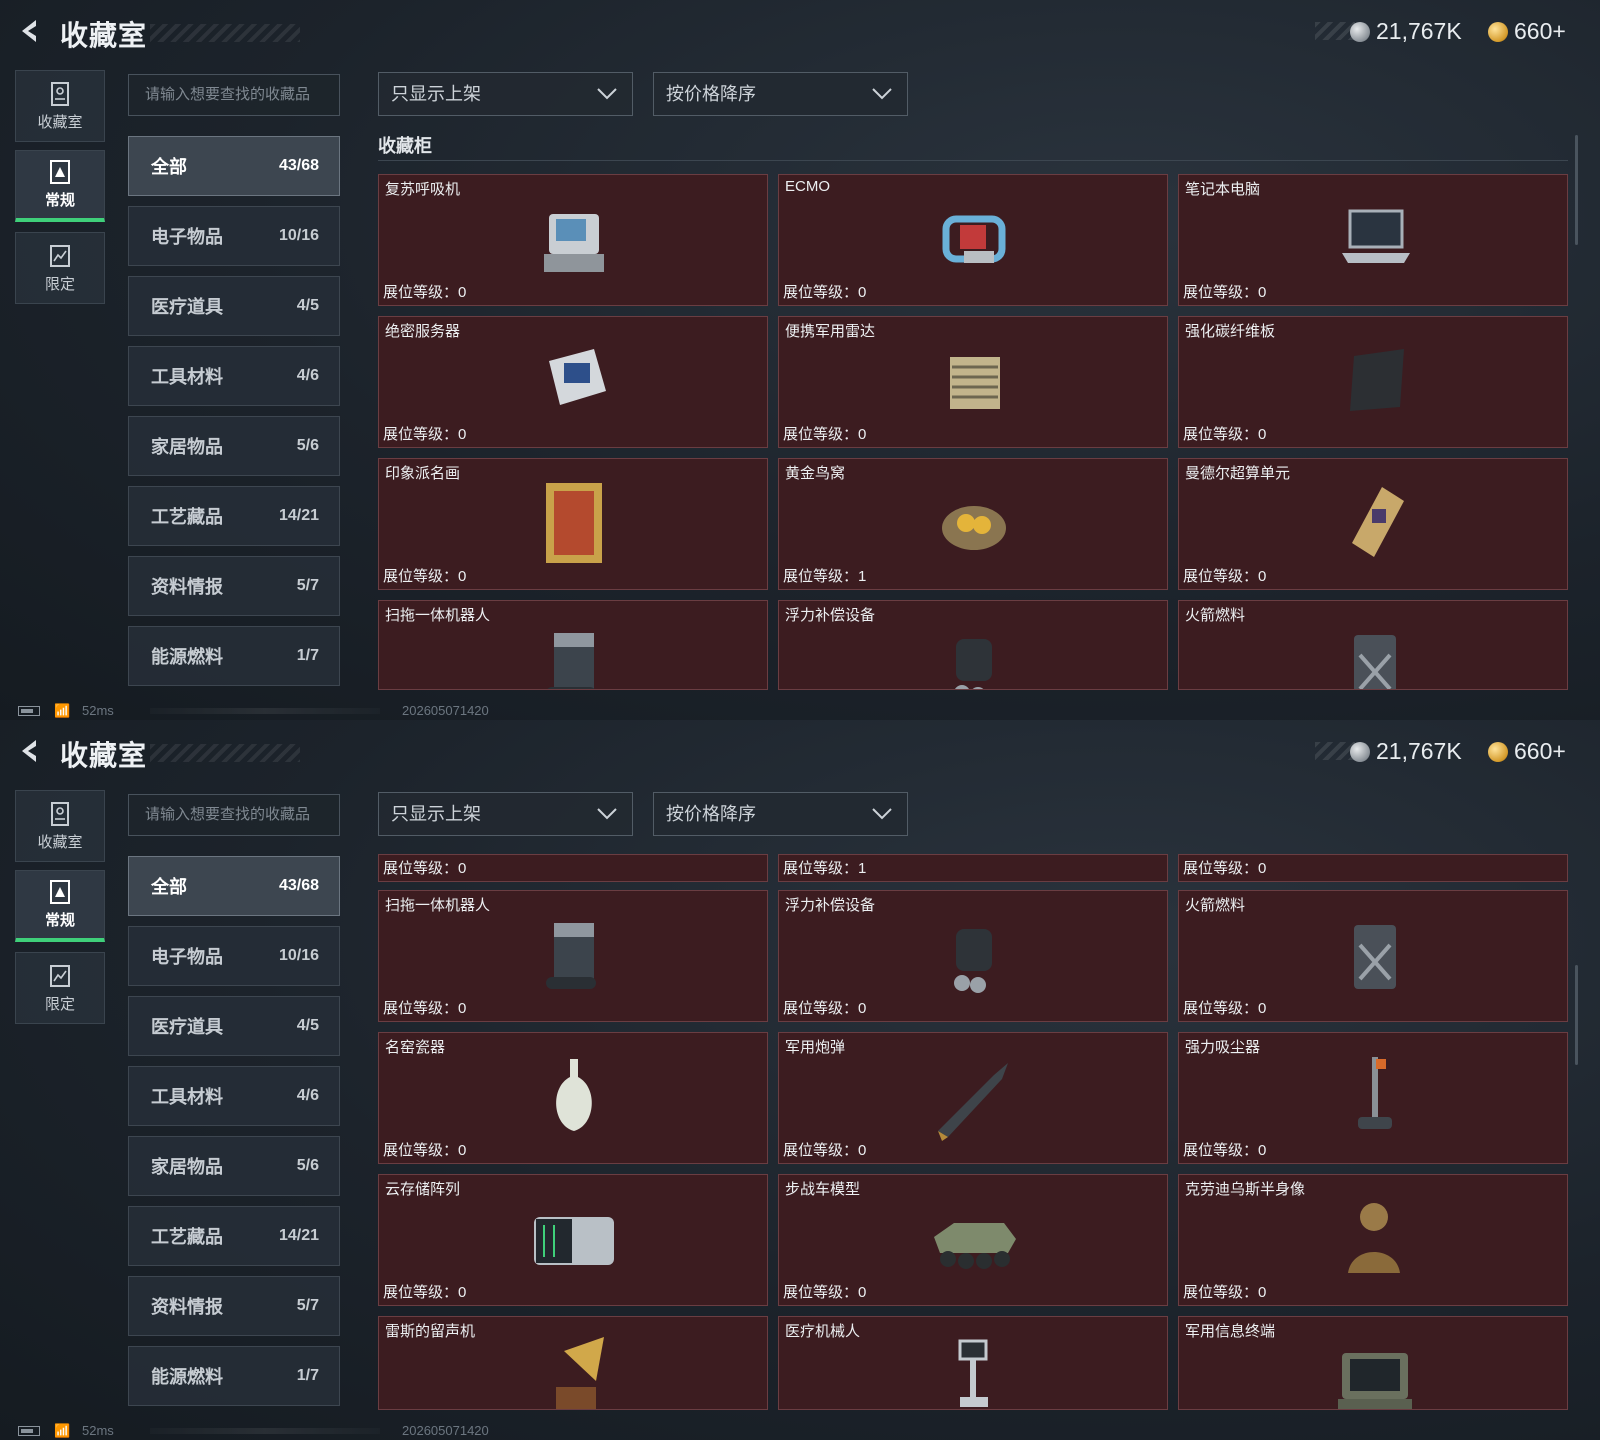 Image resolution: width=1600 pixels, height=1440 pixels. What do you see at coordinates (1419, 31) in the screenshot?
I see `silver-amount: 21,767K` at bounding box center [1419, 31].